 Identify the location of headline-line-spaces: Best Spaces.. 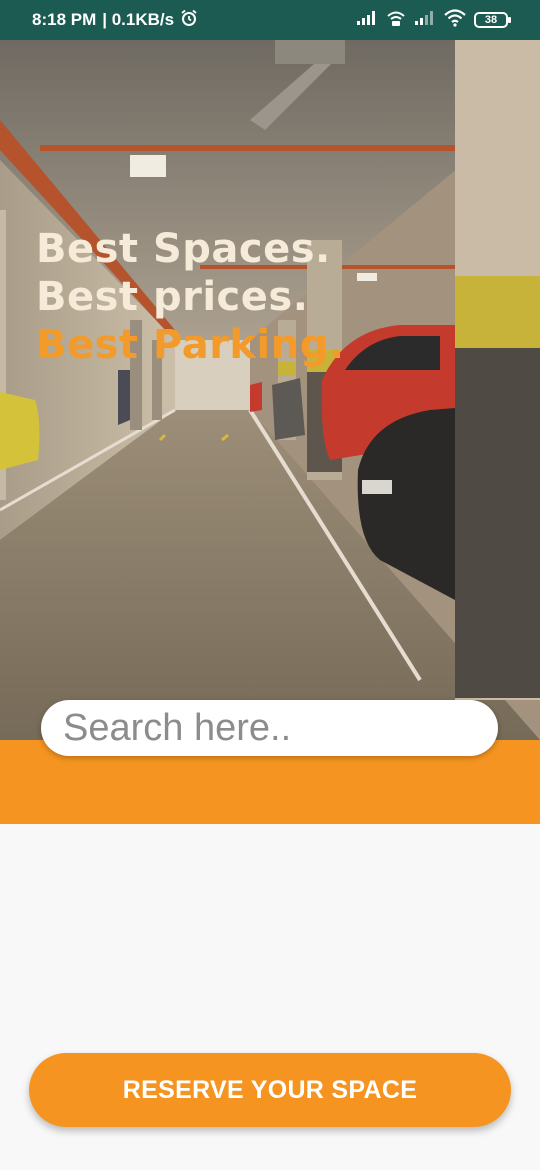
(183, 249).